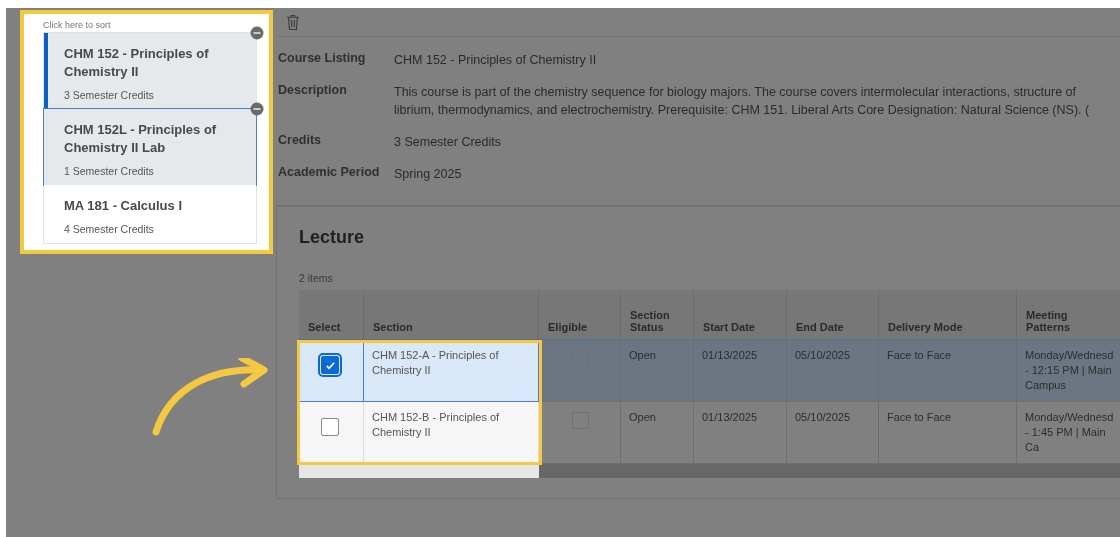 This screenshot has height=537, width=1120. Describe the element at coordinates (580, 315) in the screenshot. I see `column-header: Eligible` at that location.